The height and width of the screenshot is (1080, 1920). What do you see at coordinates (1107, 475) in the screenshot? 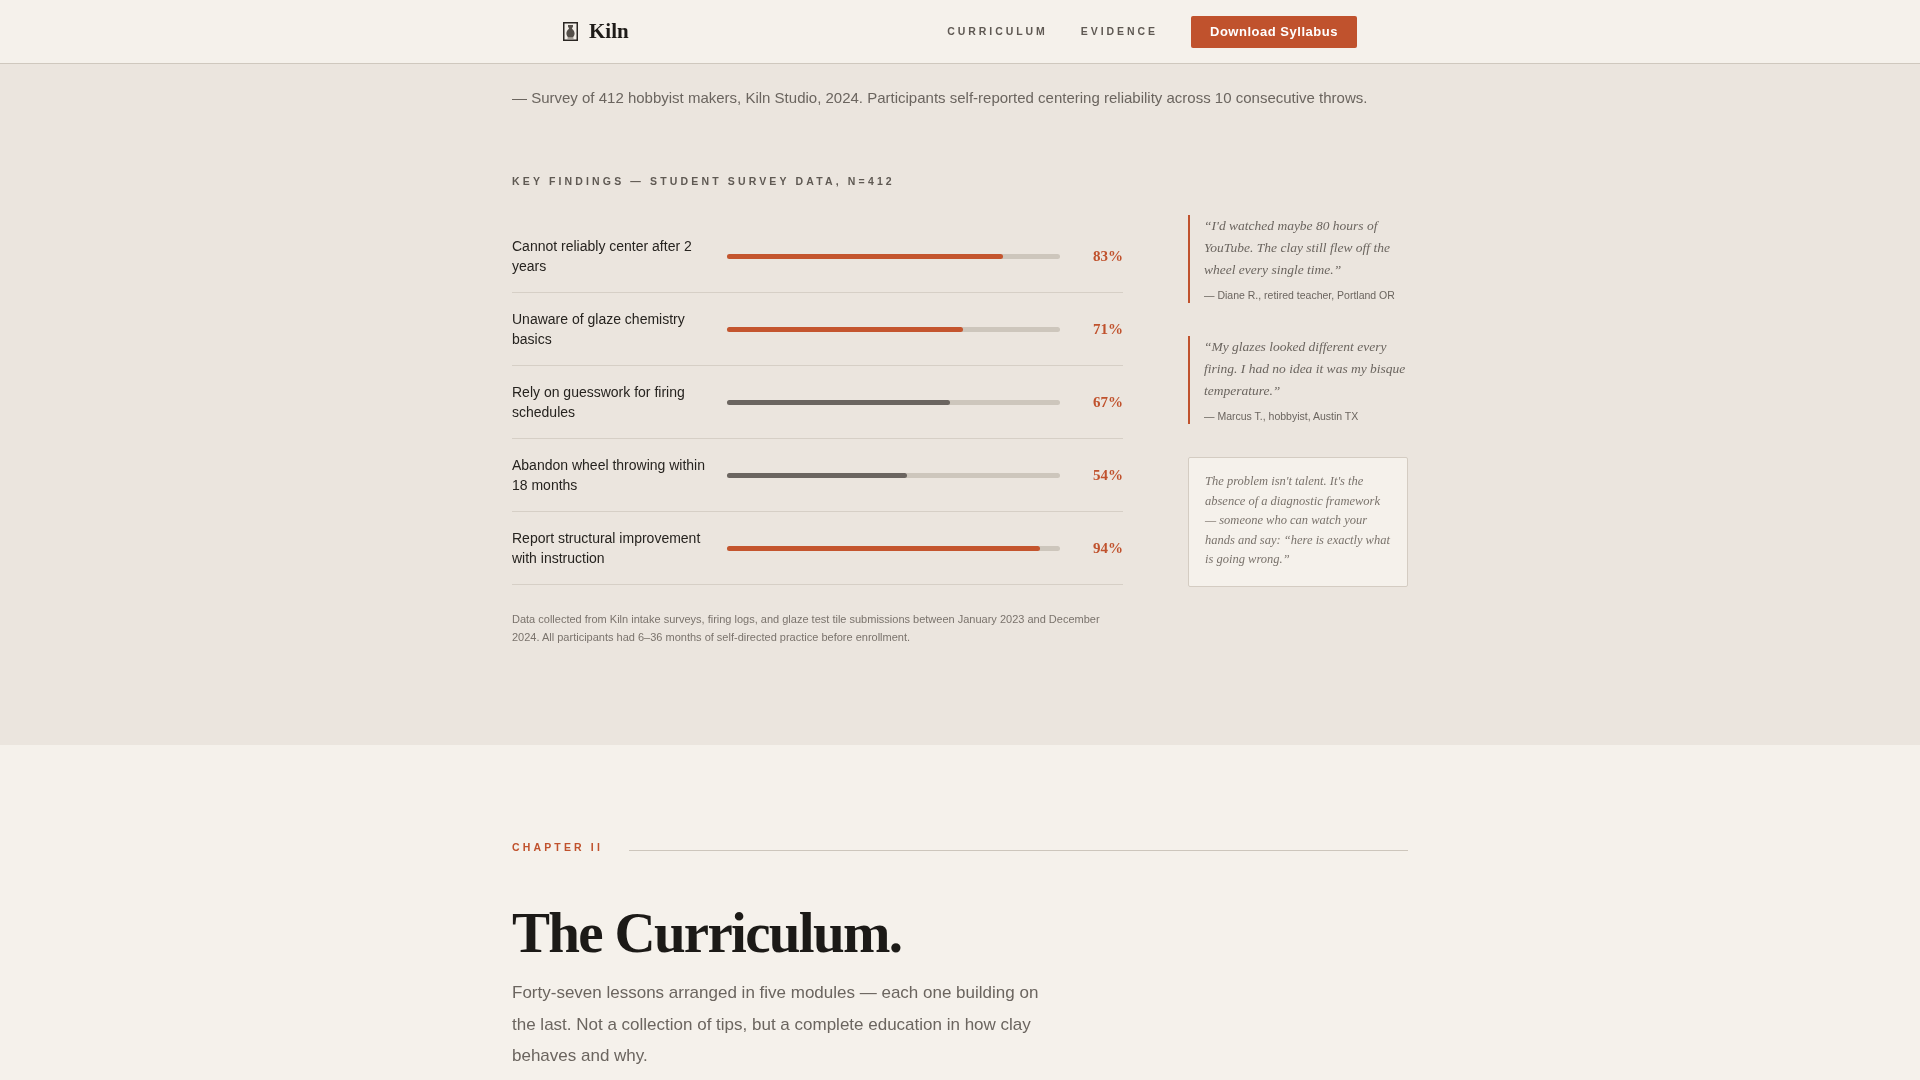
I see `percentage-value: 54%` at bounding box center [1107, 475].